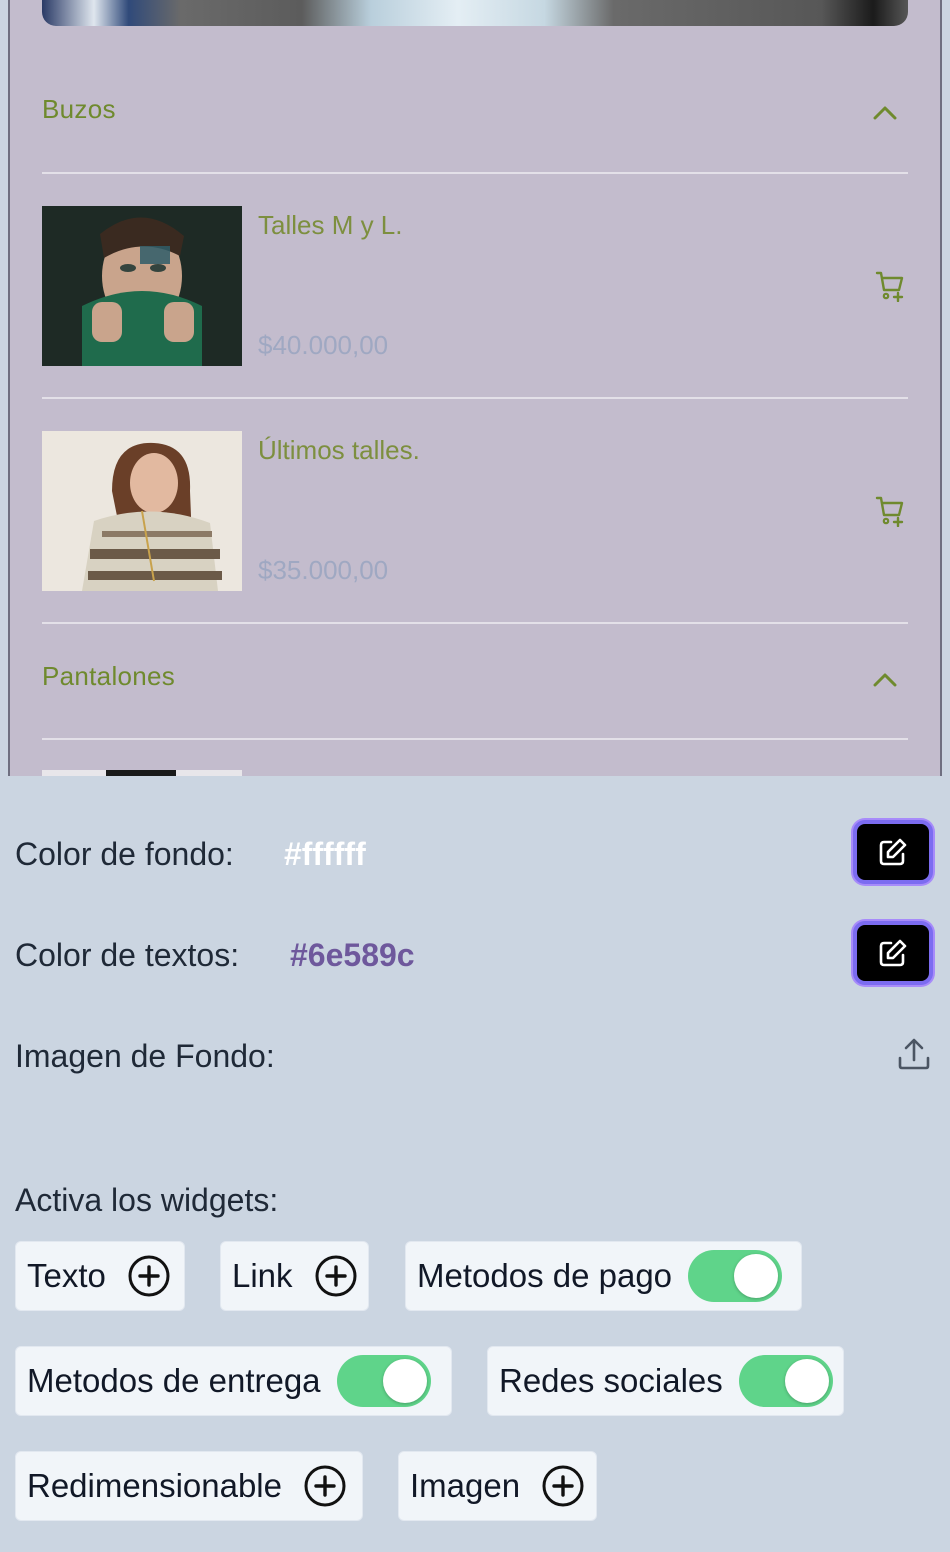  What do you see at coordinates (323, 345) in the screenshot?
I see `product-price: $40.000,00` at bounding box center [323, 345].